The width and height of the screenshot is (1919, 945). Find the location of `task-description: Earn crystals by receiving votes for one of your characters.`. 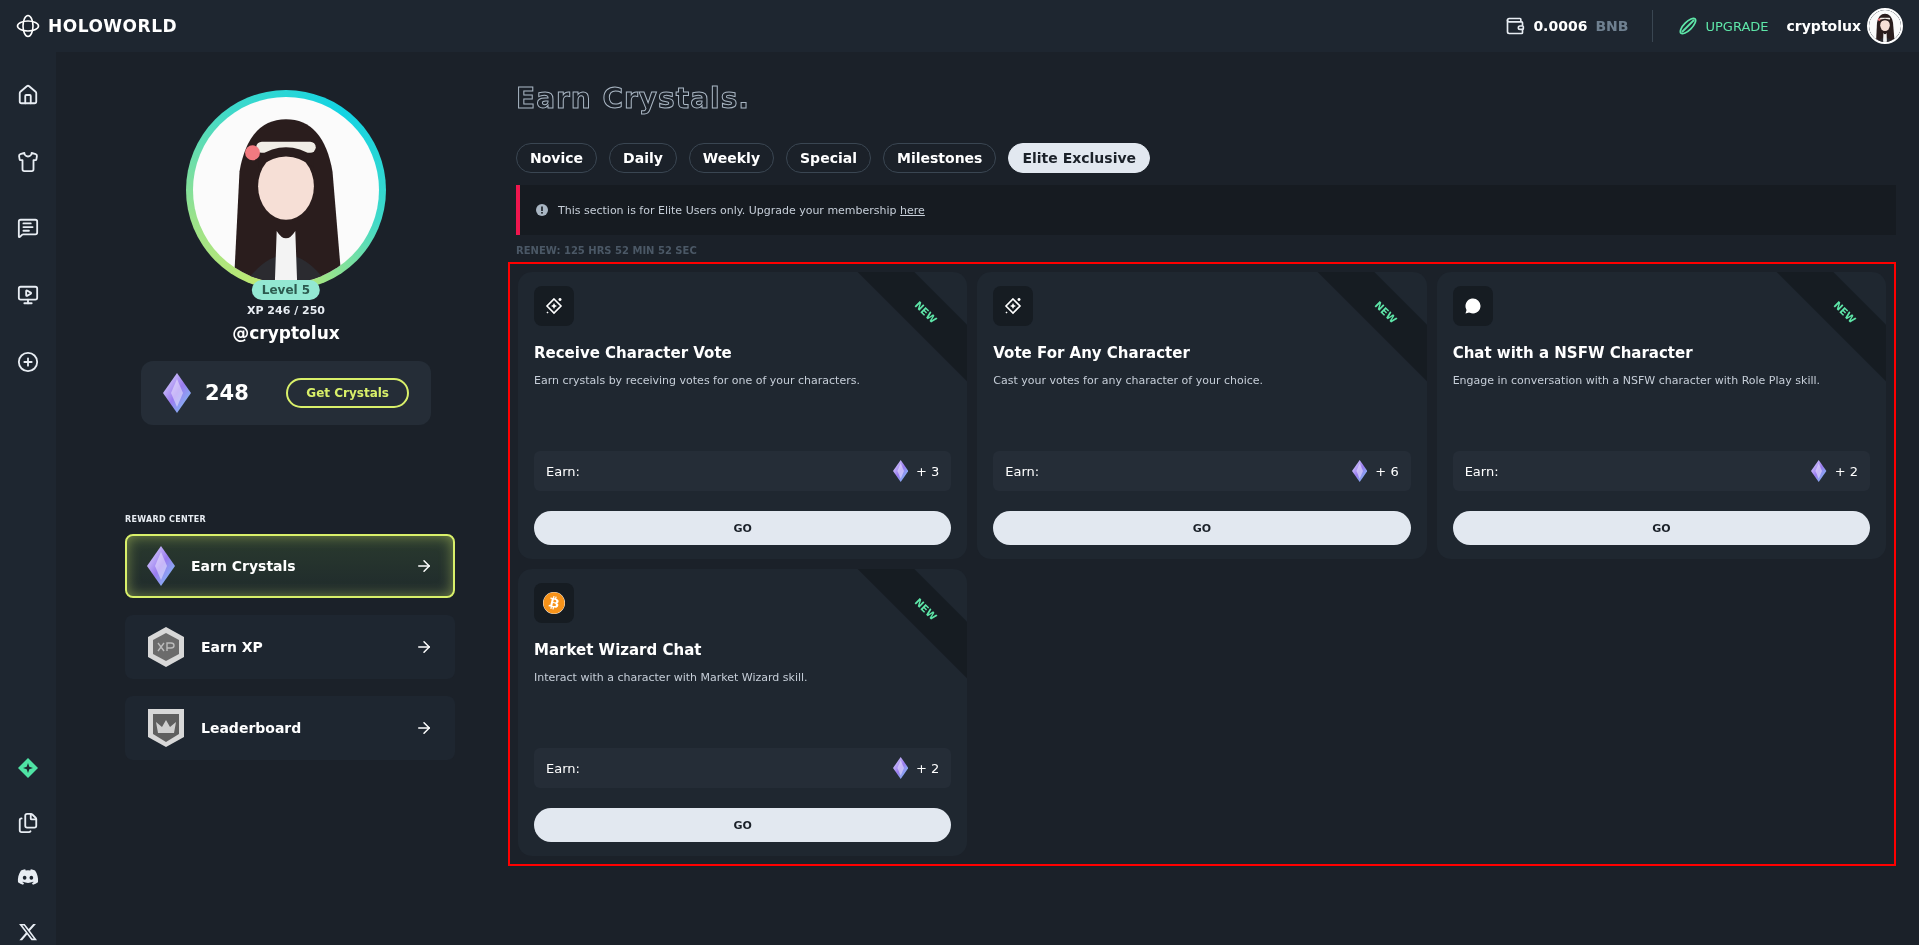

task-description: Earn crystals by receiving votes for one of your characters. is located at coordinates (697, 380).